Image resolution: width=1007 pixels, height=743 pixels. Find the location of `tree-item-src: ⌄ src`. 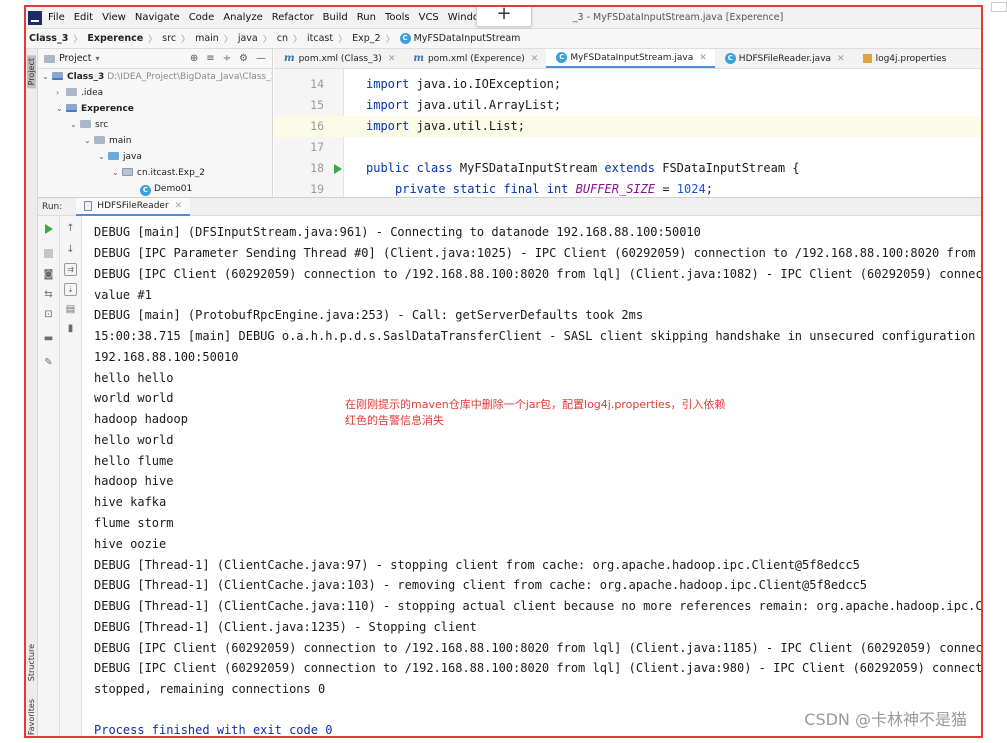

tree-item-src: ⌄ src is located at coordinates (155, 125).